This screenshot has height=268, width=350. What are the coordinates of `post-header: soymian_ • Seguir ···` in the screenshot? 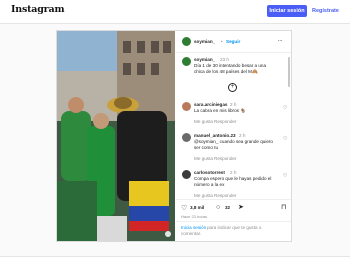 It's located at (233, 42).